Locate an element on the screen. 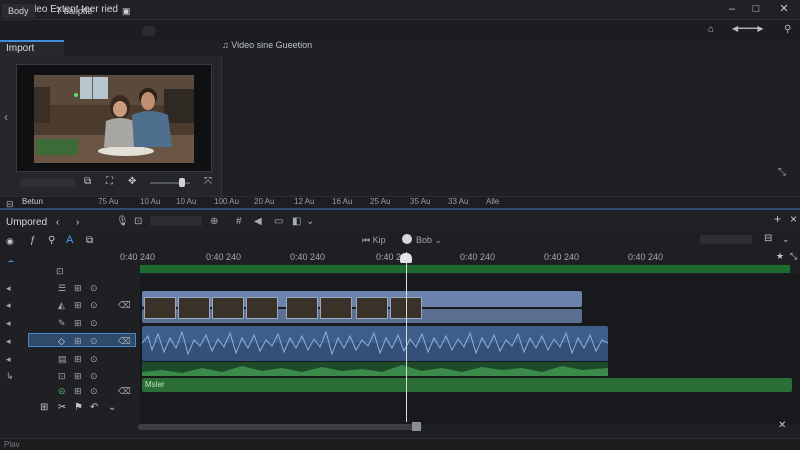 The height and width of the screenshot is (450, 800). maximize-button: □ is located at coordinates (756, 9).